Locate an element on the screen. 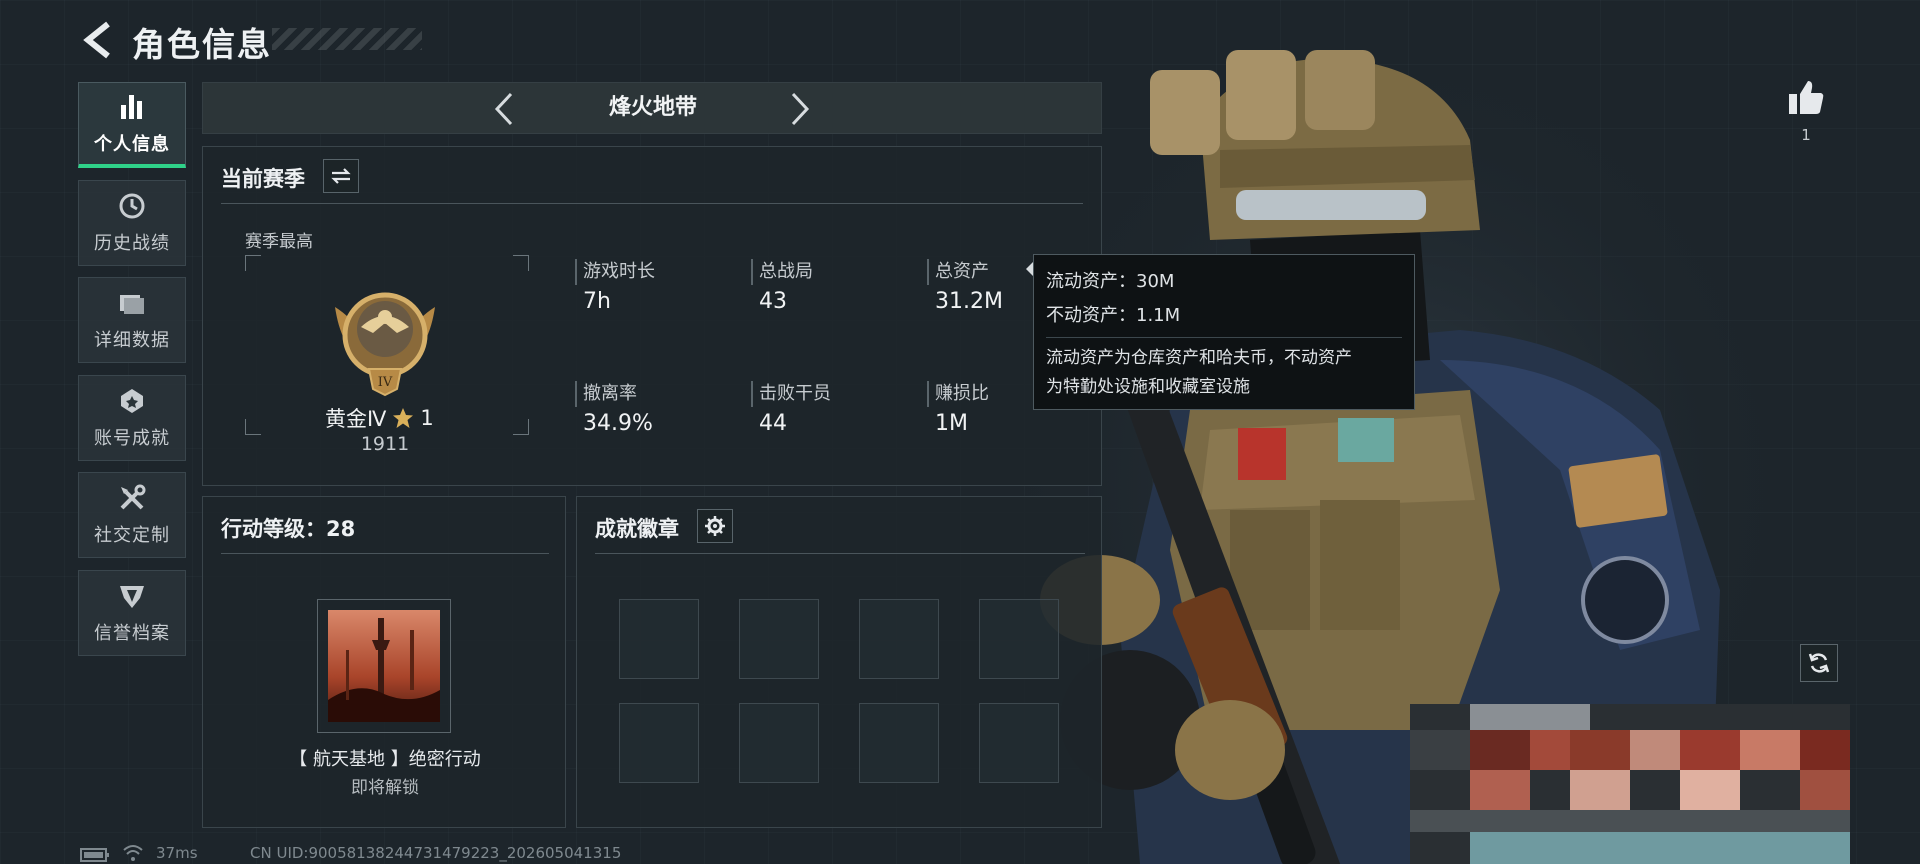 Image resolution: width=1920 pixels, height=864 pixels. sidebar-item-details: 详细数据 is located at coordinates (132, 320).